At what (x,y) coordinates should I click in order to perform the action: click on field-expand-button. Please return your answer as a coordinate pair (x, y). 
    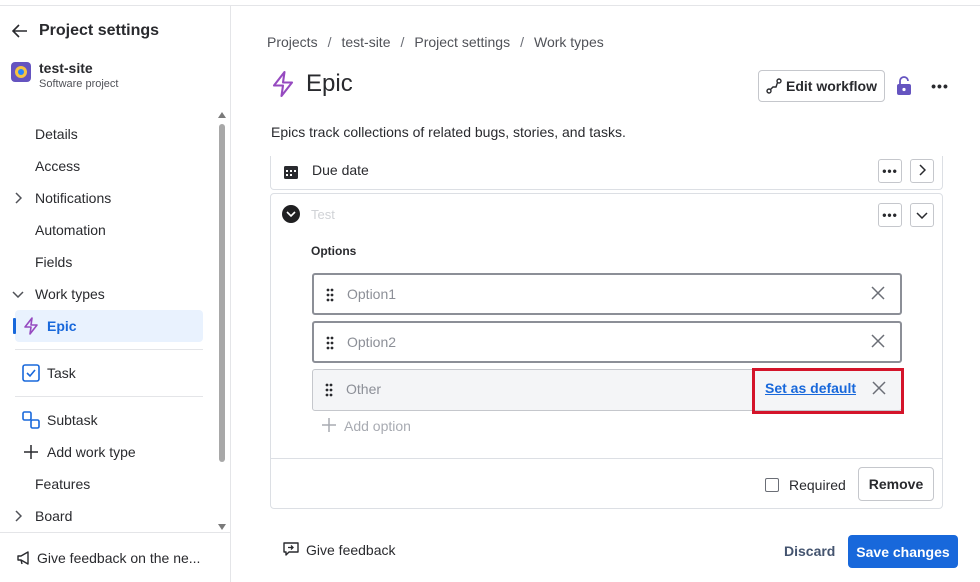
    Looking at the image, I should click on (922, 171).